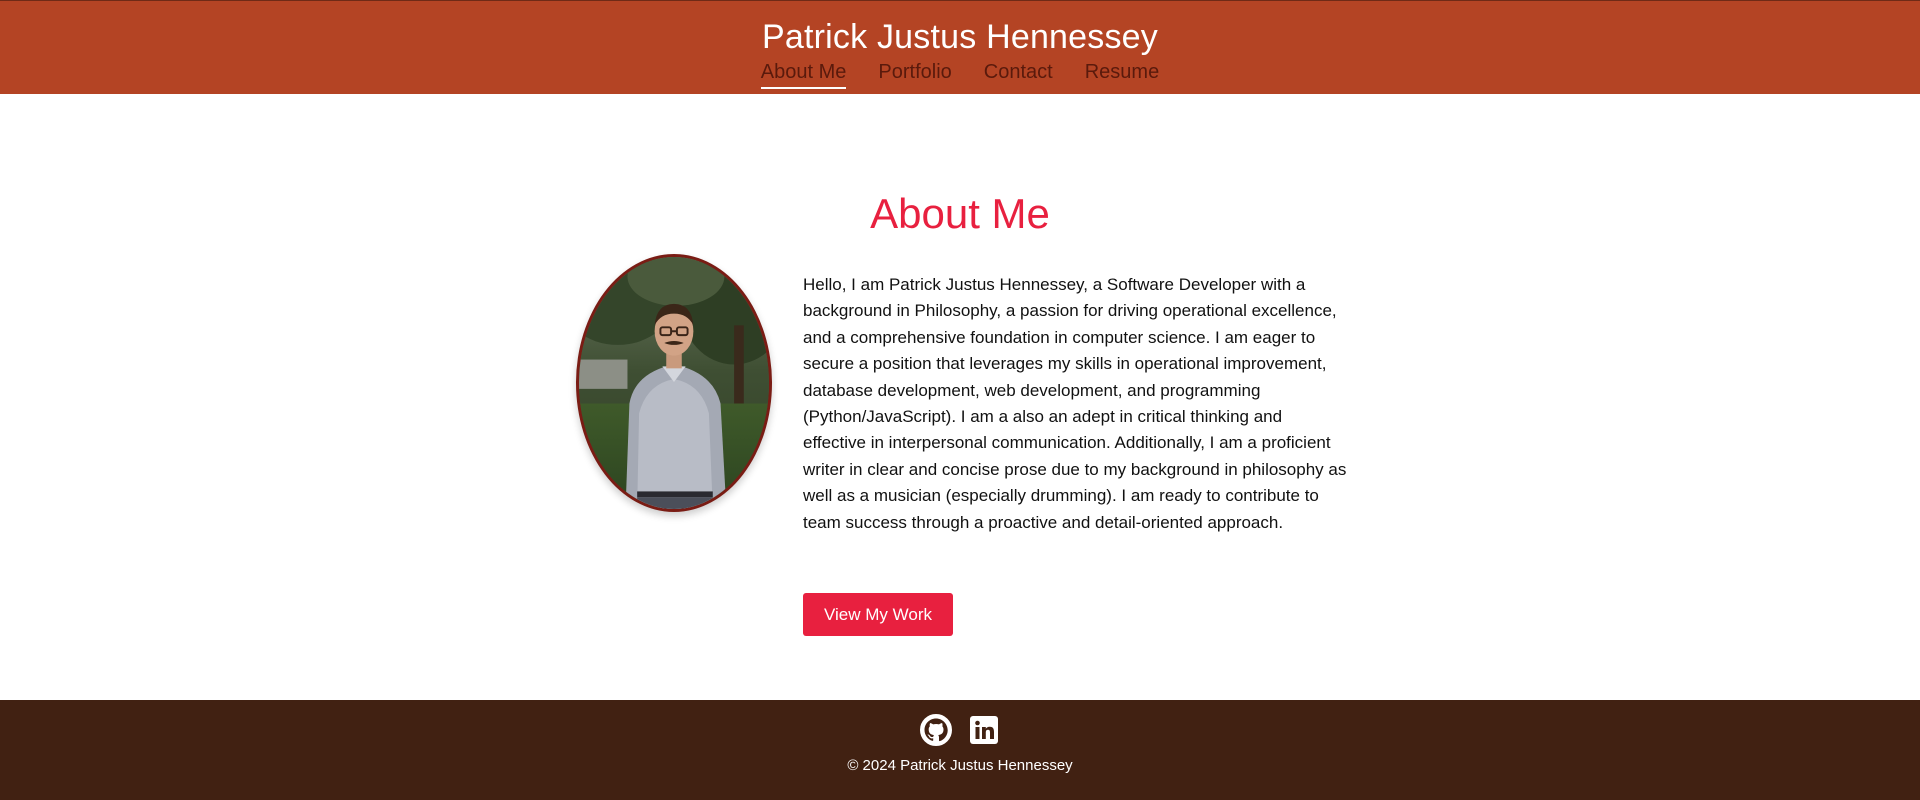 The width and height of the screenshot is (1920, 800). What do you see at coordinates (960, 74) in the screenshot?
I see `main-nav: About Me Portfolio Contact Resume` at bounding box center [960, 74].